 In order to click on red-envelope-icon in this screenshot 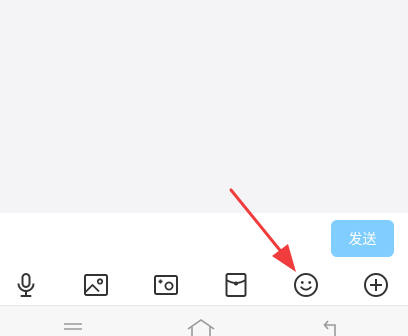, I will do `click(236, 285)`.